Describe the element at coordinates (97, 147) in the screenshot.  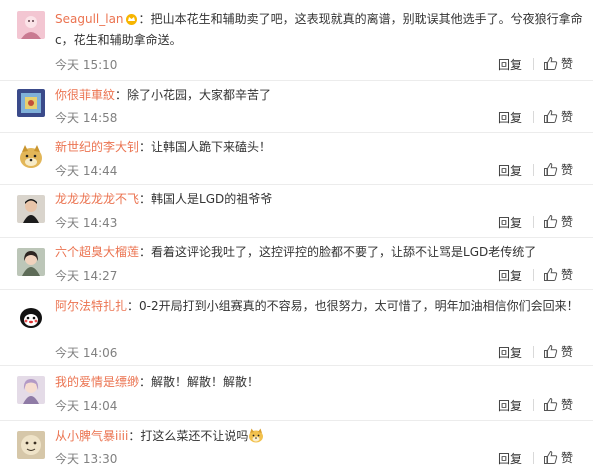
I see `username-link: 新世纪的李大钊` at that location.